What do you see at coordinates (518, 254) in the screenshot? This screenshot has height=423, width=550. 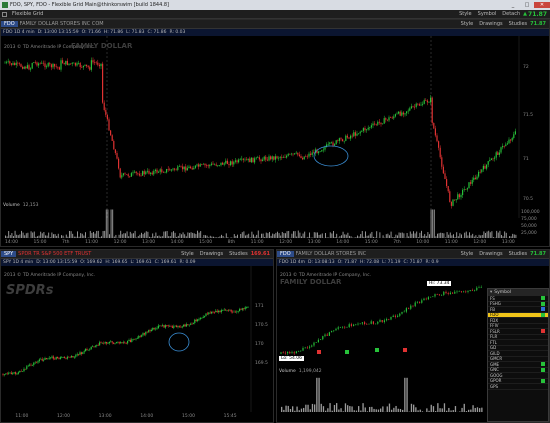 I see `fdo-studies-button: Studies` at bounding box center [518, 254].